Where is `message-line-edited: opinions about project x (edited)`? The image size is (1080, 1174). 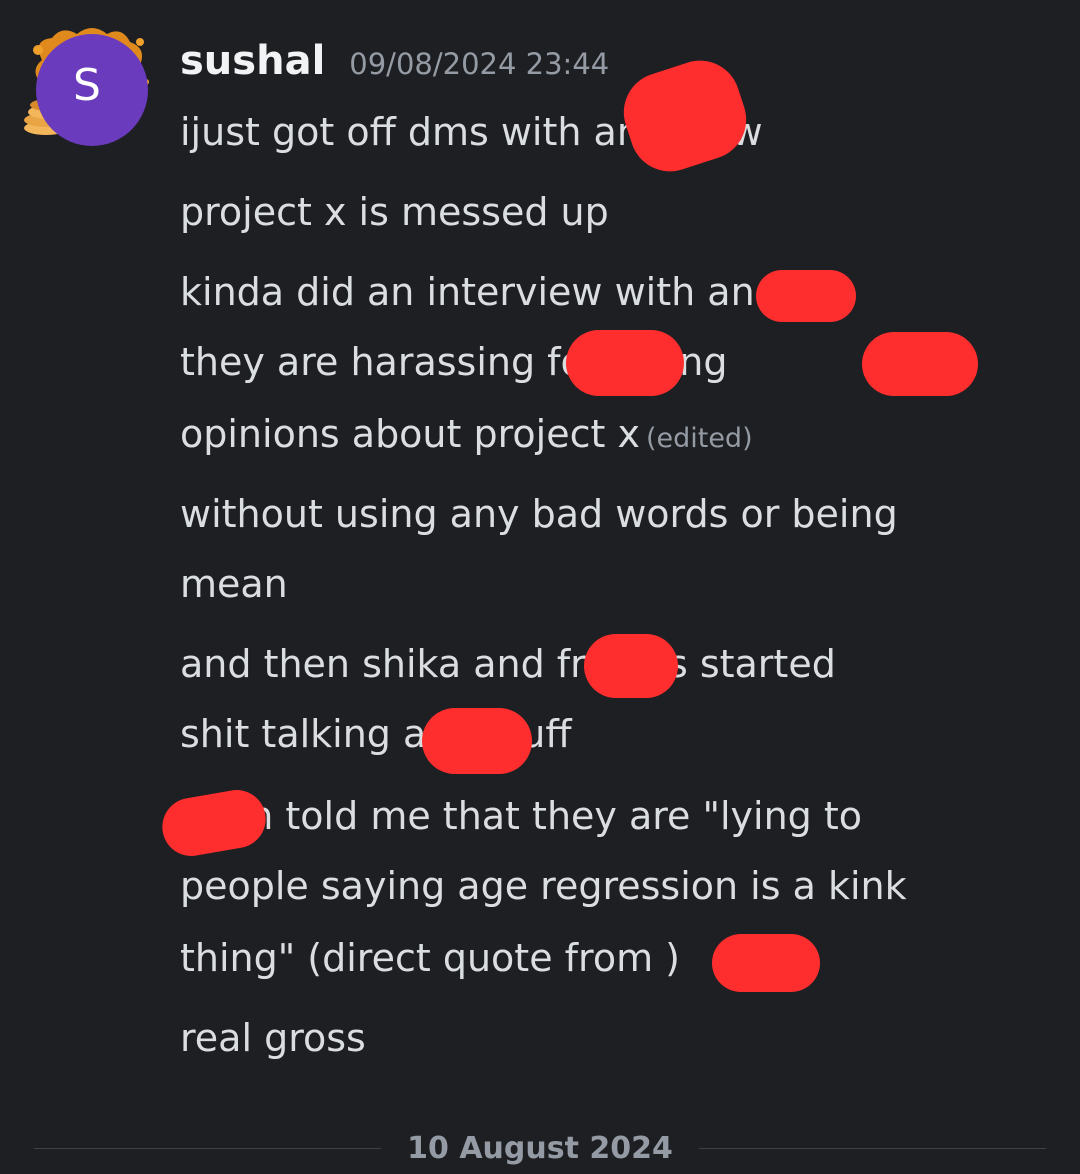
message-line-edited: opinions about project x (edited) is located at coordinates (466, 436).